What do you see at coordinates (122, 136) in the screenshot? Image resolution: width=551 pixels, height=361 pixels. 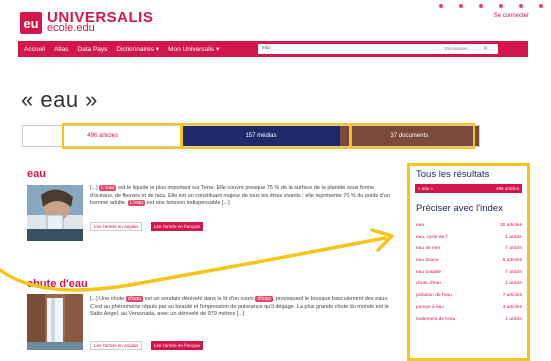 I see `highlight-frame-articles` at bounding box center [122, 136].